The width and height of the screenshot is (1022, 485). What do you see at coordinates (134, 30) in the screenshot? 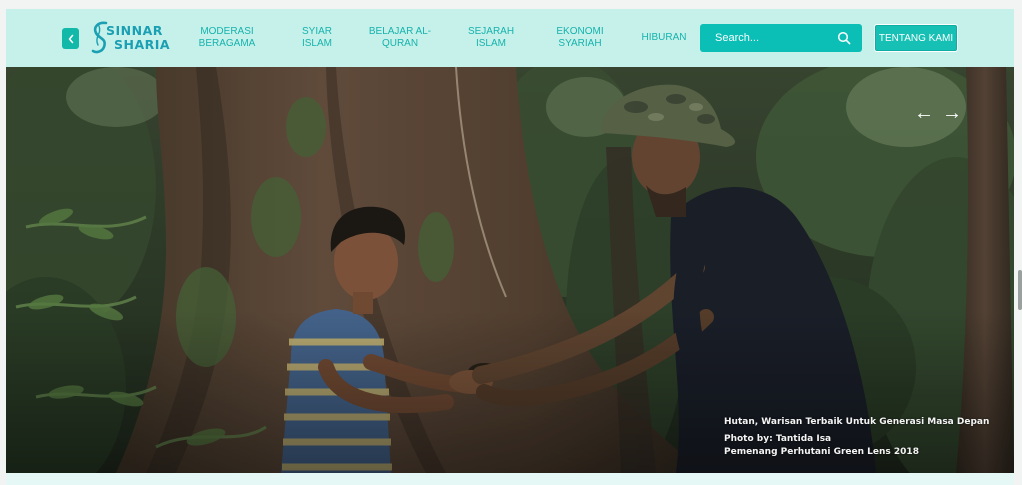
I see `brand-name-line1: SINNAR` at bounding box center [134, 30].